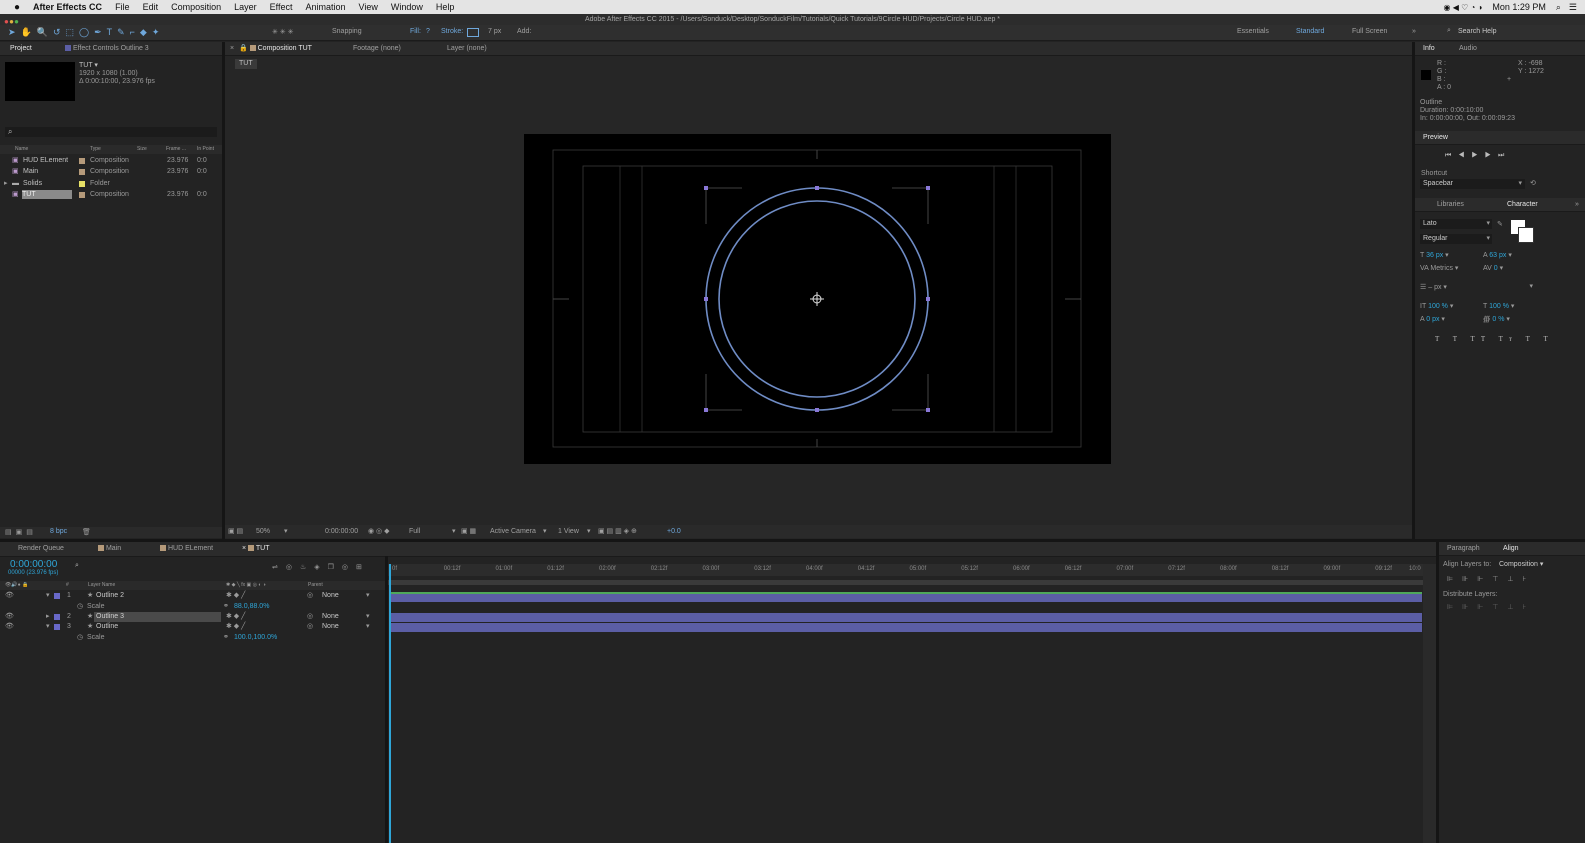 Image resolution: width=1585 pixels, height=843 pixels. Describe the element at coordinates (524, 31) in the screenshot. I see `add-label: Add:` at that location.